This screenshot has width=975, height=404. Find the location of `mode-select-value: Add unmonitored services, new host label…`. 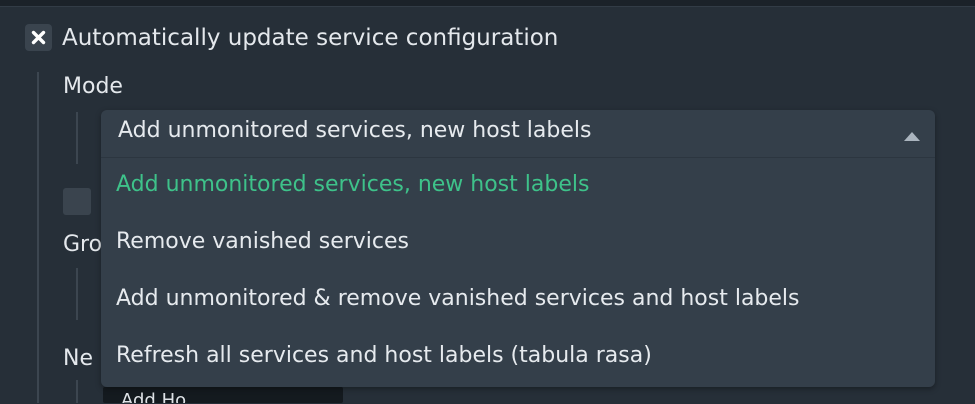

mode-select-value: Add unmonitored services, new host label… is located at coordinates (355, 130).